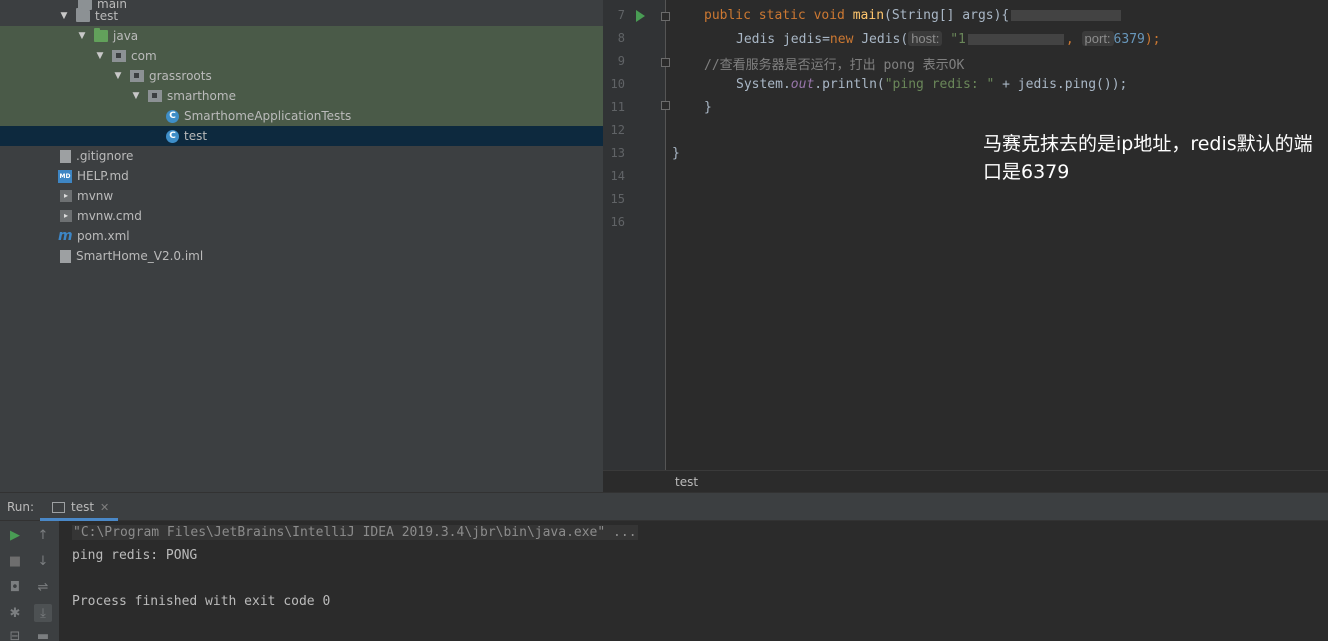 Image resolution: width=1328 pixels, height=641 pixels. Describe the element at coordinates (43, 535) in the screenshot. I see `arrow-up-icon: ↑` at that location.